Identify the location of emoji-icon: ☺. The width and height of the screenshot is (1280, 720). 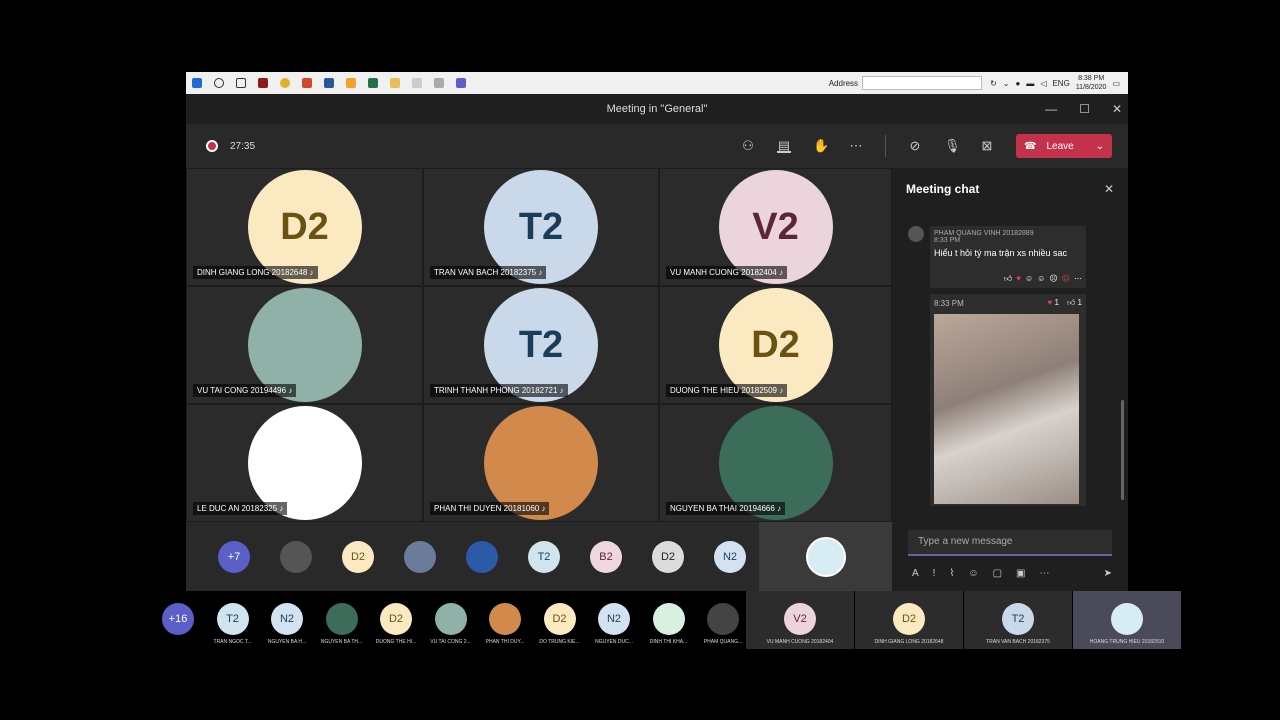
(973, 573).